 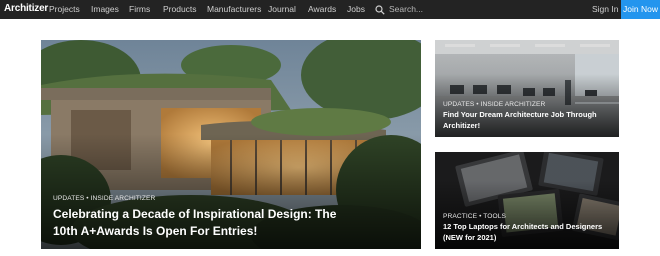 What do you see at coordinates (282, 9) in the screenshot?
I see `nav-item-journal: Journal` at bounding box center [282, 9].